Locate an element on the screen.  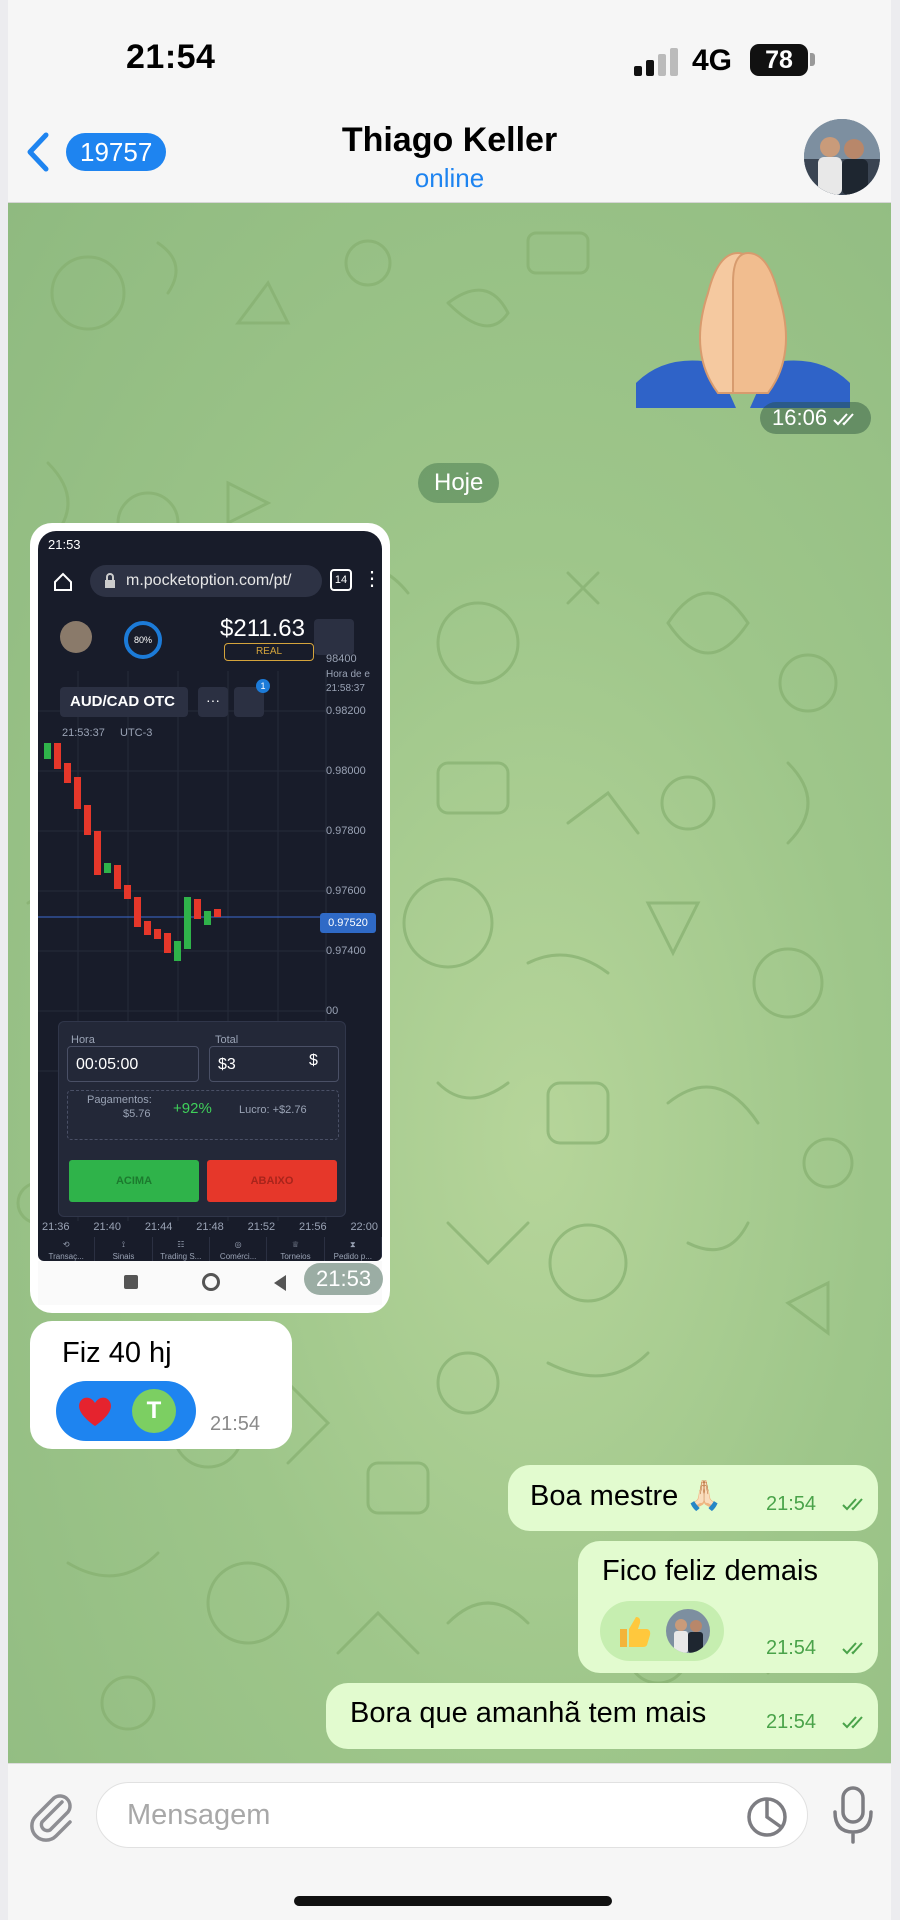
screenshot-tab: ♕ Torneios is located at coordinates (296, 1249).